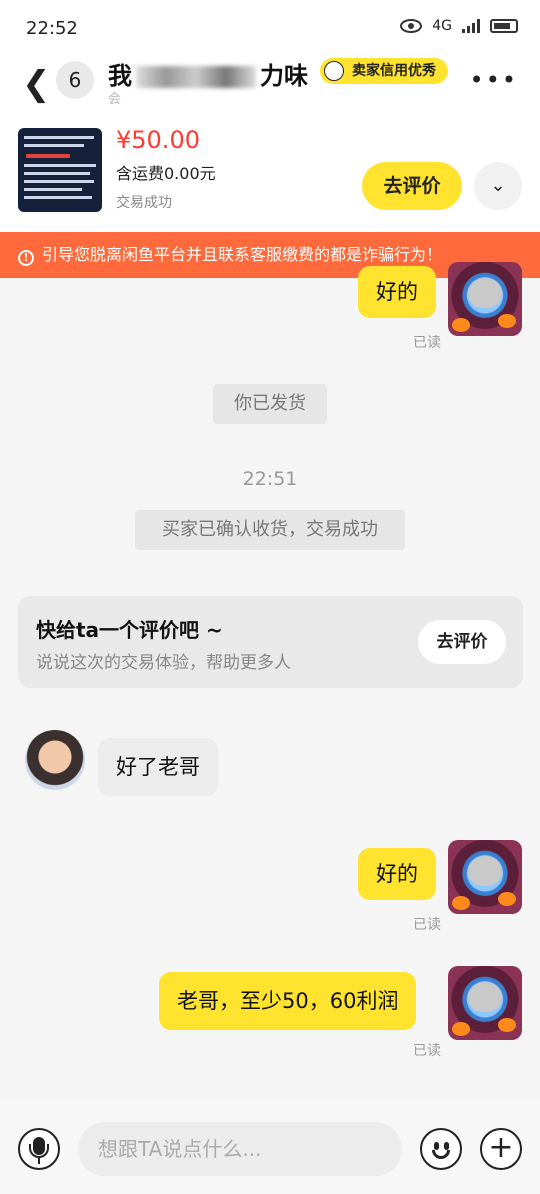 This screenshot has height=1194, width=540. Describe the element at coordinates (498, 186) in the screenshot. I see `chevron-down-icon: ⌄` at that location.